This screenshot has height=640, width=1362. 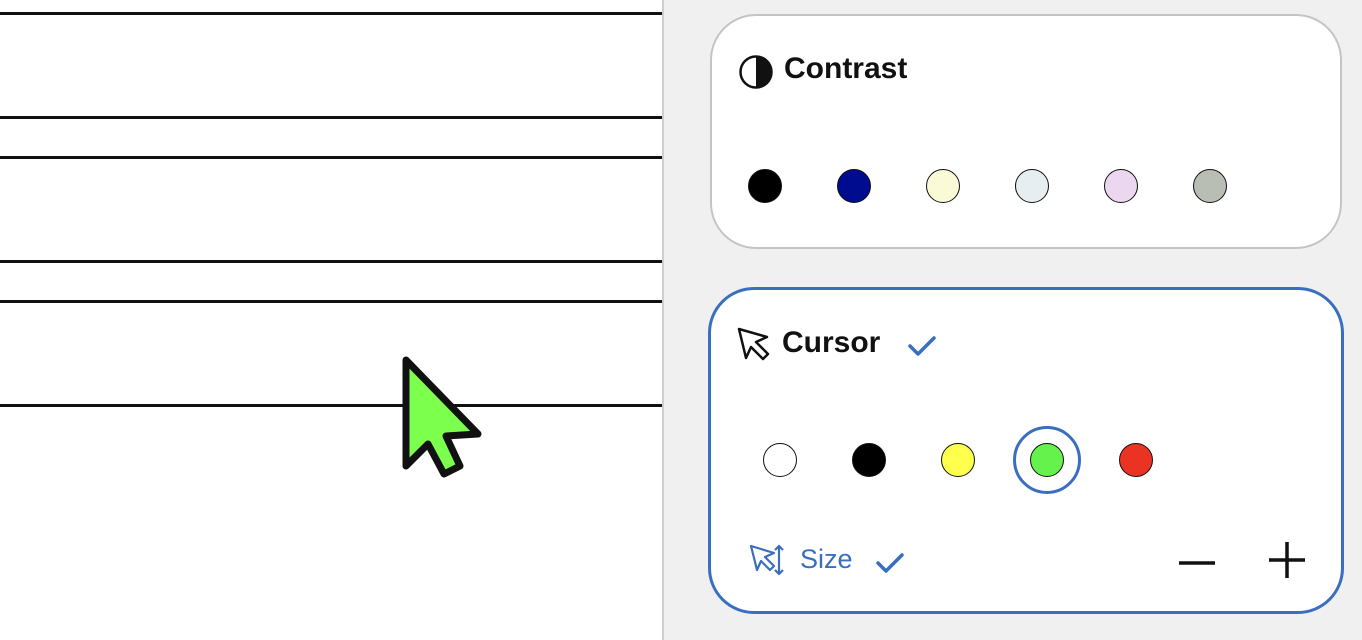 What do you see at coordinates (854, 186) in the screenshot?
I see `contrast-swatch-navy` at bounding box center [854, 186].